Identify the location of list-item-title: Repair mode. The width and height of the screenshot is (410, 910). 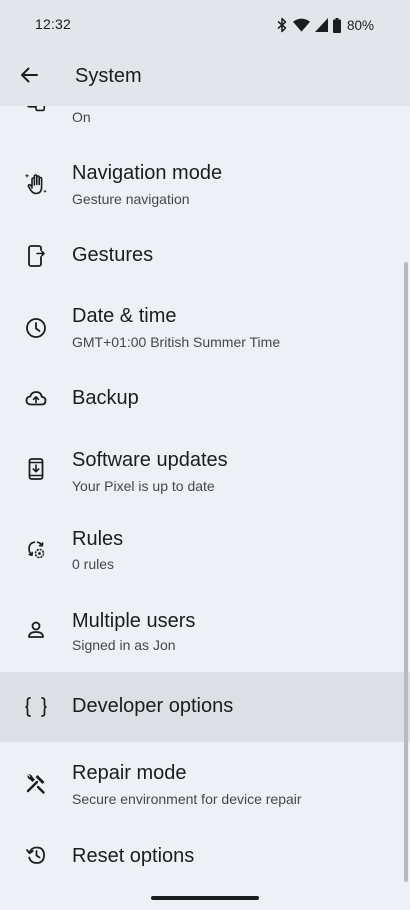
(129, 773).